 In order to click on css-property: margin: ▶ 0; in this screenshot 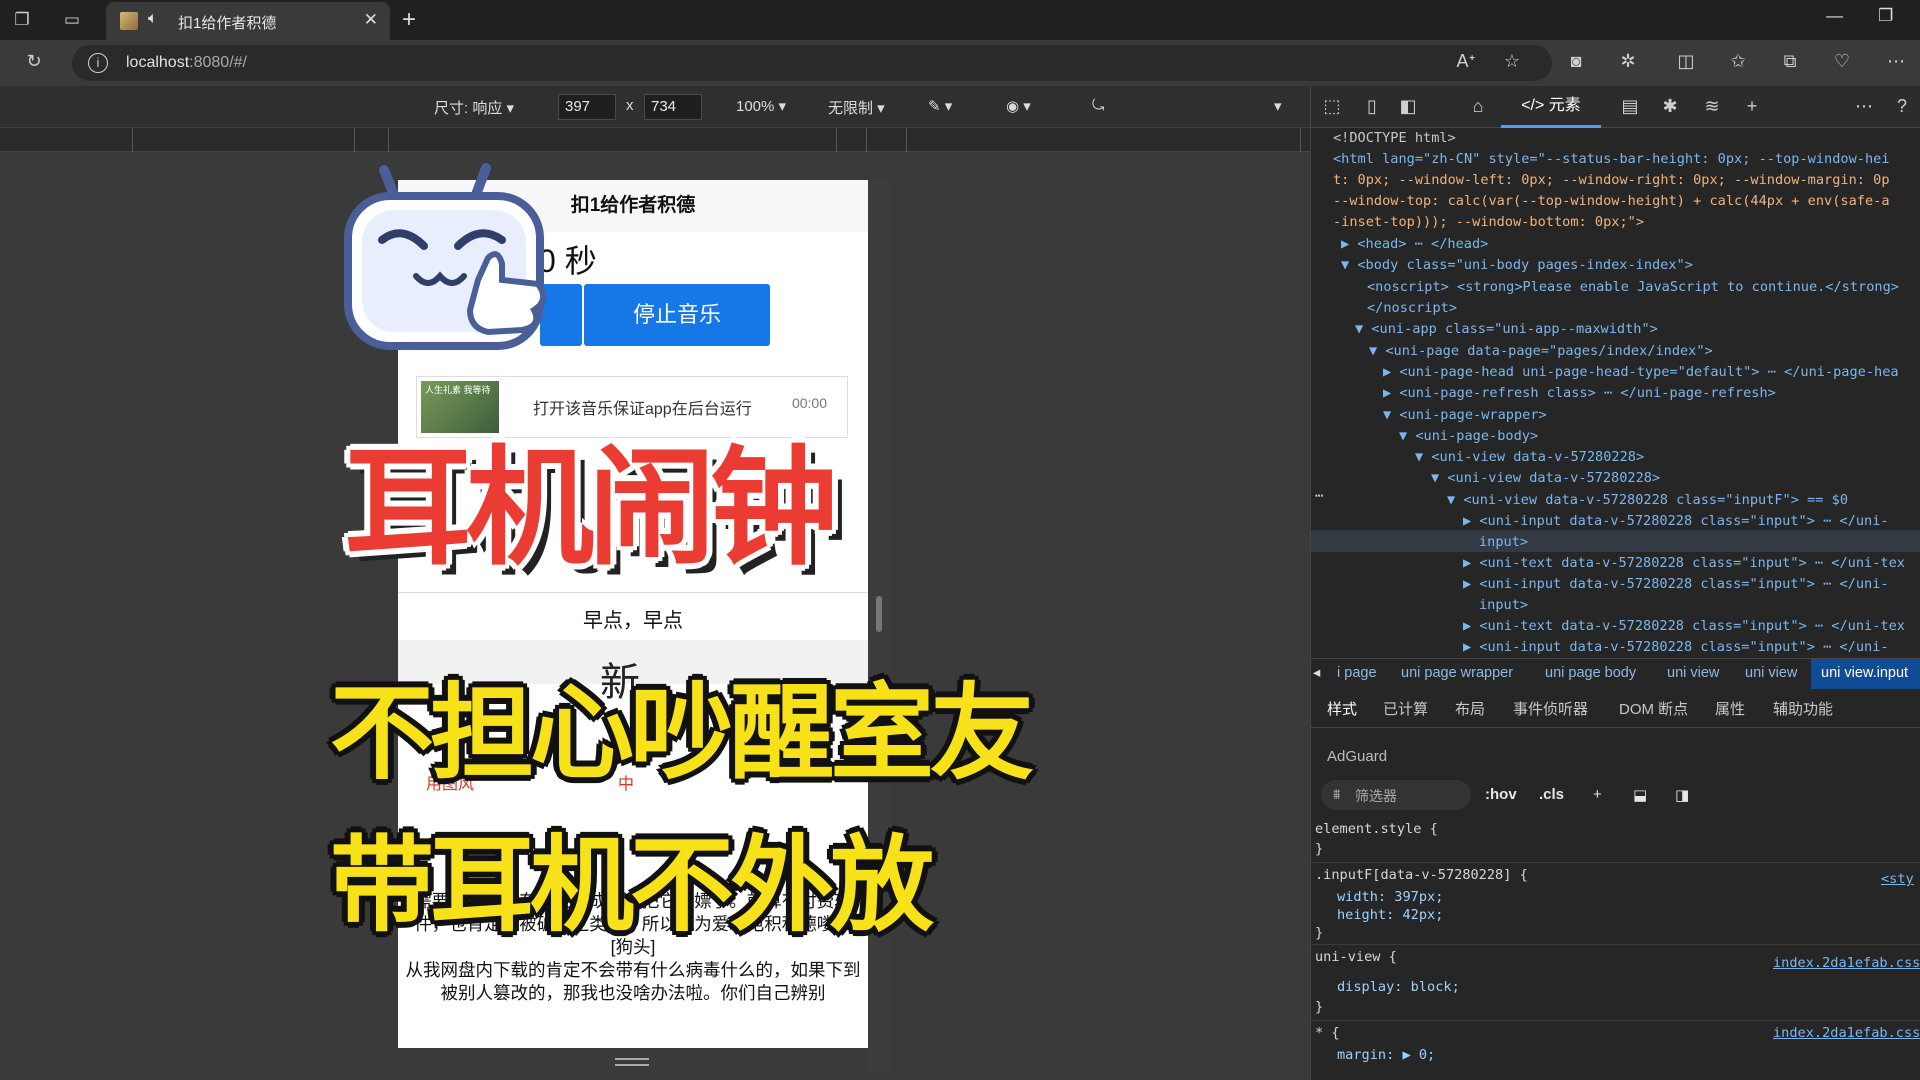, I will do `click(1386, 1055)`.